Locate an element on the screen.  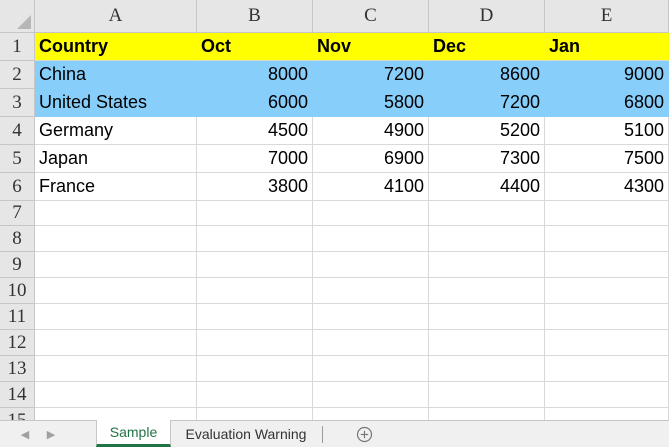
cell-a14 is located at coordinates (116, 395).